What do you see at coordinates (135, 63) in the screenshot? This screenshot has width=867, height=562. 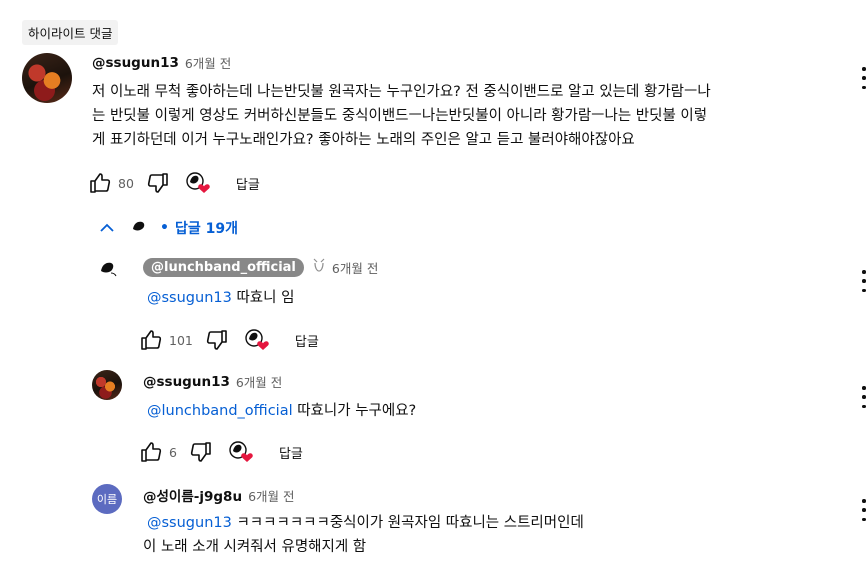 I see `comment-author: @ssugun13` at bounding box center [135, 63].